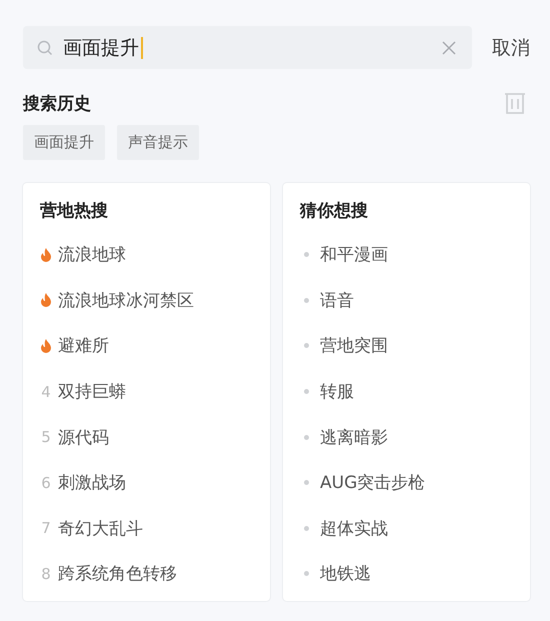 The width and height of the screenshot is (550, 621). What do you see at coordinates (511, 47) in the screenshot?
I see `cancel-button: 取消` at bounding box center [511, 47].